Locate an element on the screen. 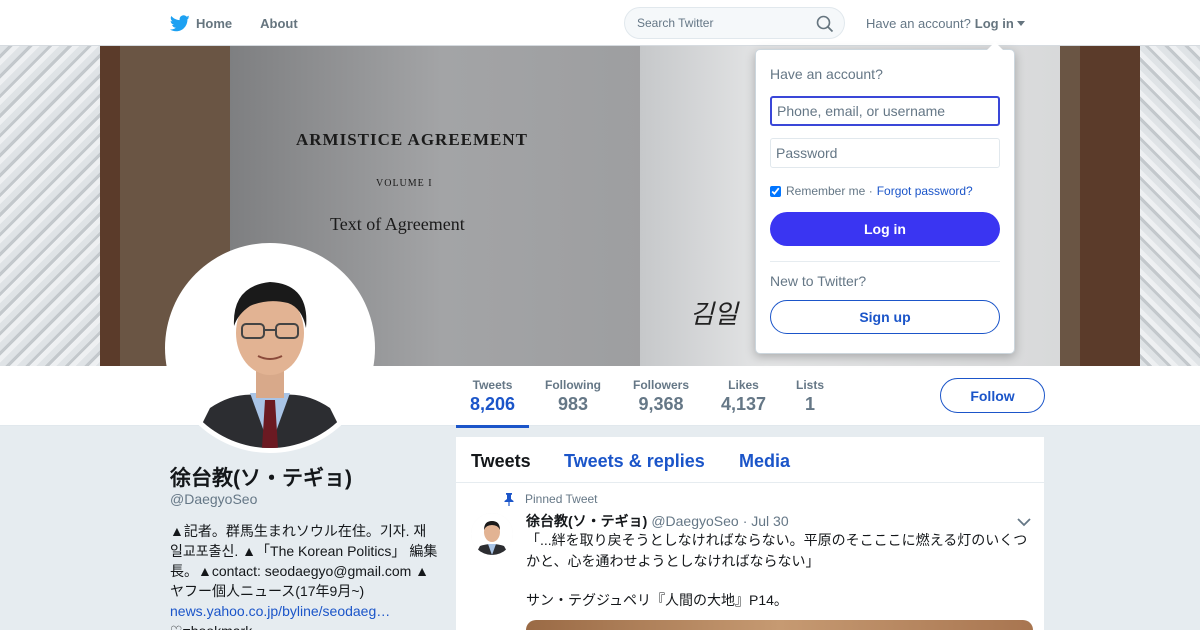  remember-me-checkbox is located at coordinates (775, 191).